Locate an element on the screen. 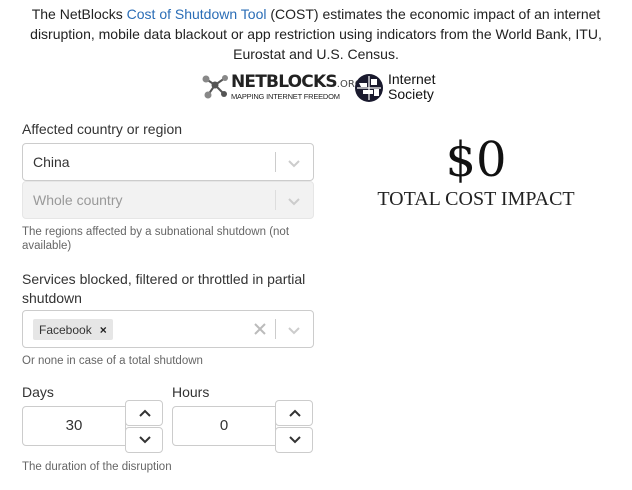  services-select: Facebook × is located at coordinates (168, 329).